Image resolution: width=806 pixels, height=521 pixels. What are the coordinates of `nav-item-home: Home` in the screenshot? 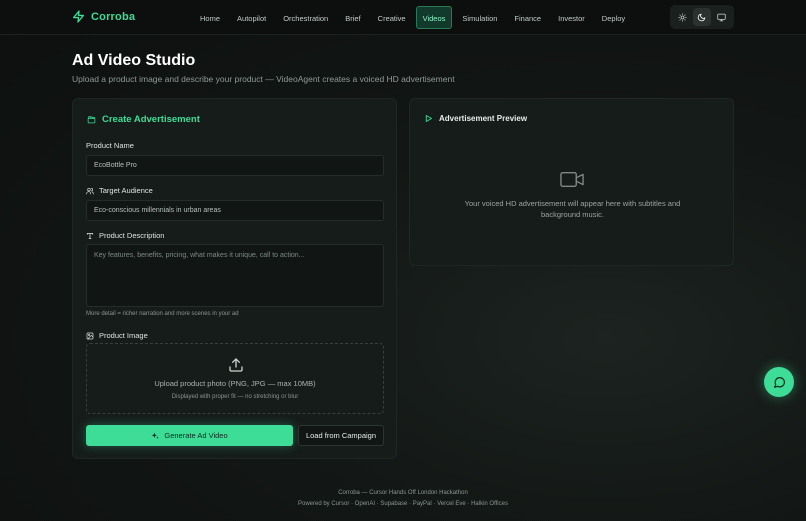 It's located at (210, 17).